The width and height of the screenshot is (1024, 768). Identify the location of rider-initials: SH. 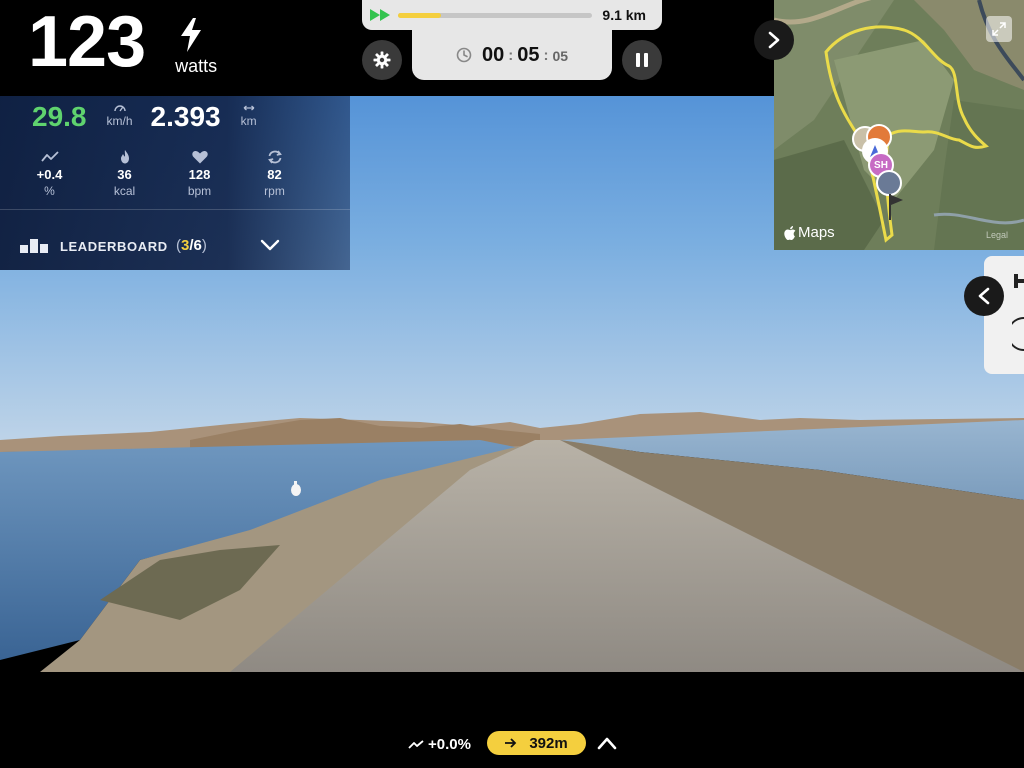
(881, 165).